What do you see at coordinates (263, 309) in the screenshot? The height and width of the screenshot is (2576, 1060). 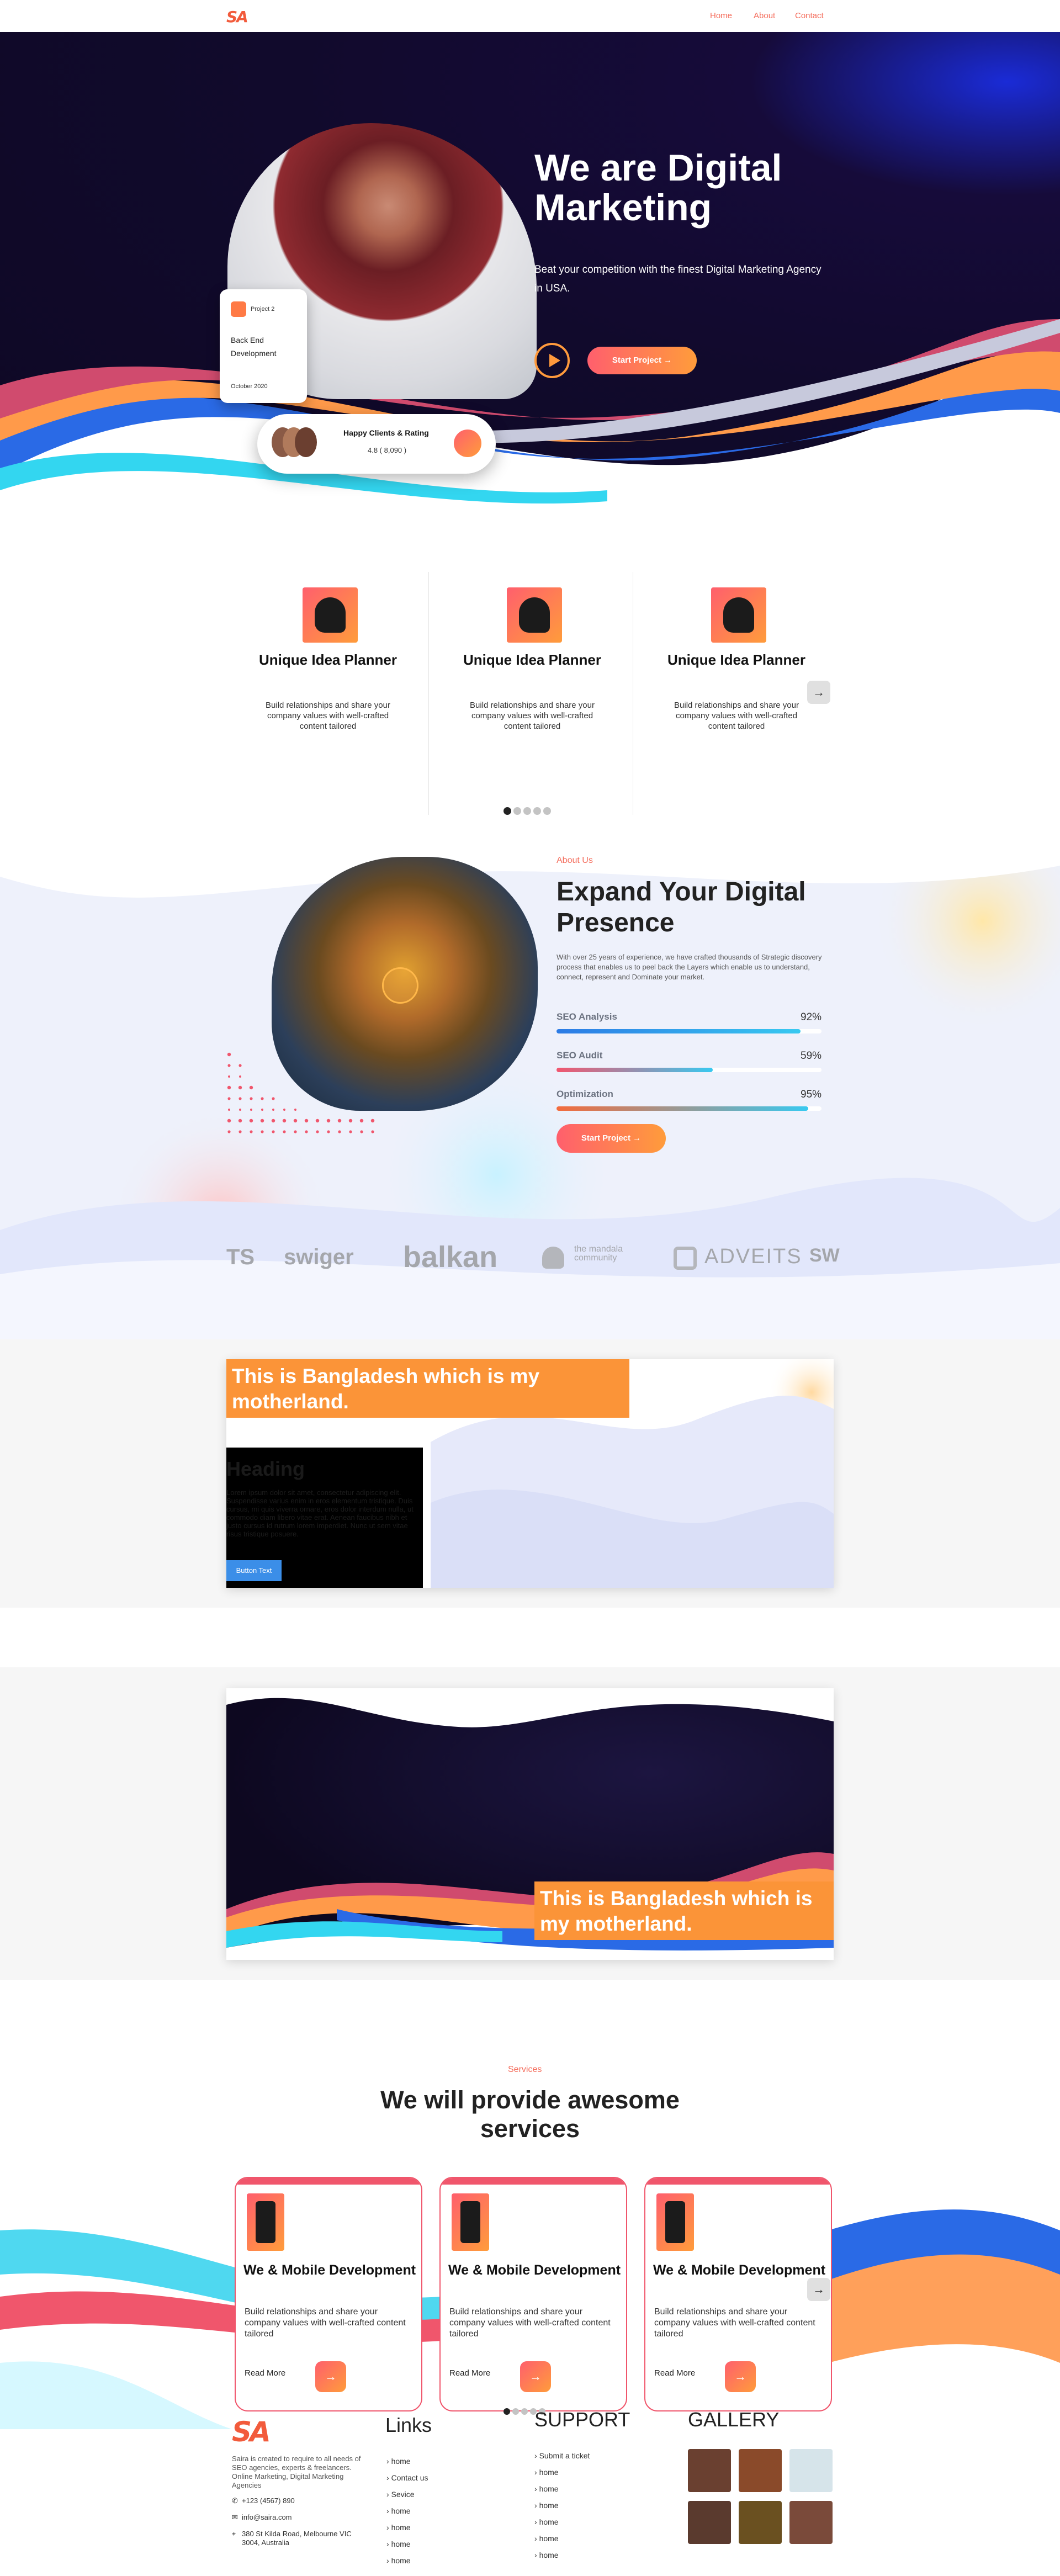 I see `project-label: Project 2` at bounding box center [263, 309].